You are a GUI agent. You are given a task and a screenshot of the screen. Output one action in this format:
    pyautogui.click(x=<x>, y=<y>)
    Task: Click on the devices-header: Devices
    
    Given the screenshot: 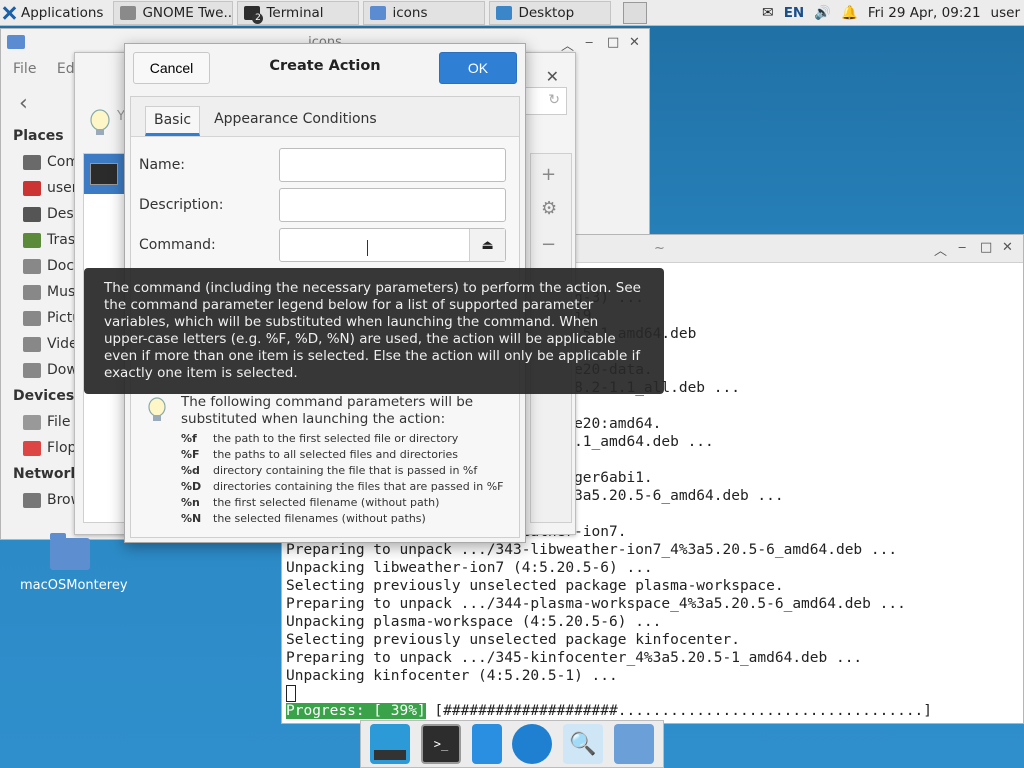 What is the action you would take?
    pyautogui.click(x=44, y=396)
    